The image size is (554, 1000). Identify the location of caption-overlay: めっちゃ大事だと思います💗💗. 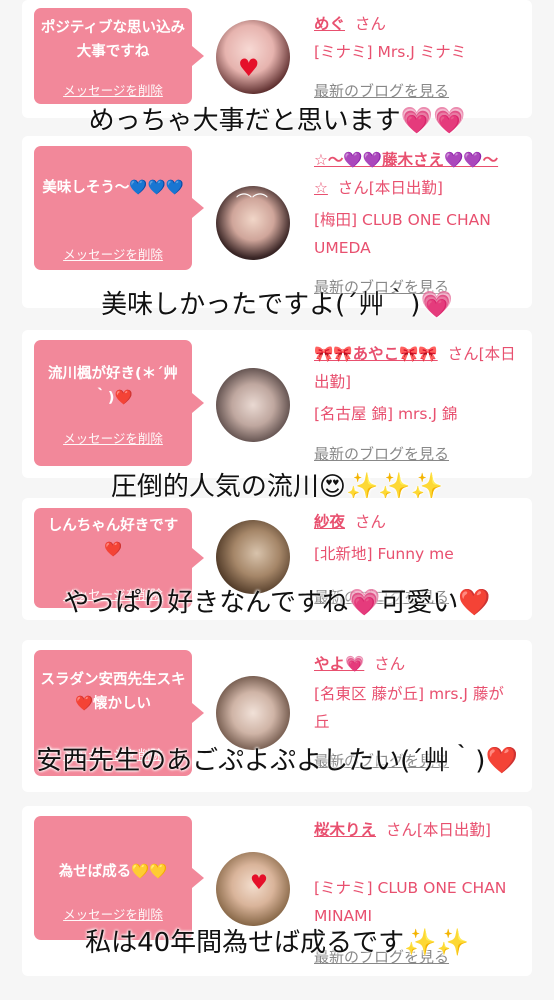
(277, 121).